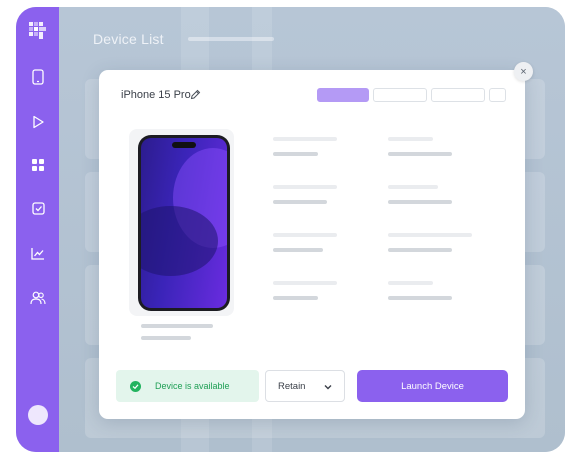  What do you see at coordinates (37, 30) in the screenshot?
I see `logo-icon` at bounding box center [37, 30].